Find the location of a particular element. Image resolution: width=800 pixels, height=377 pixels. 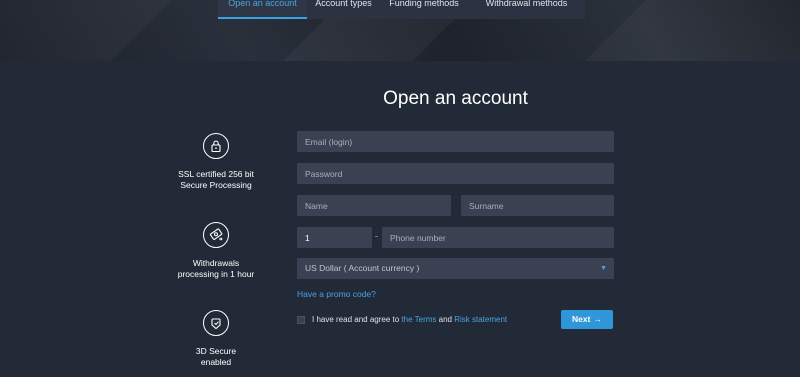

surname-field is located at coordinates (537, 205).